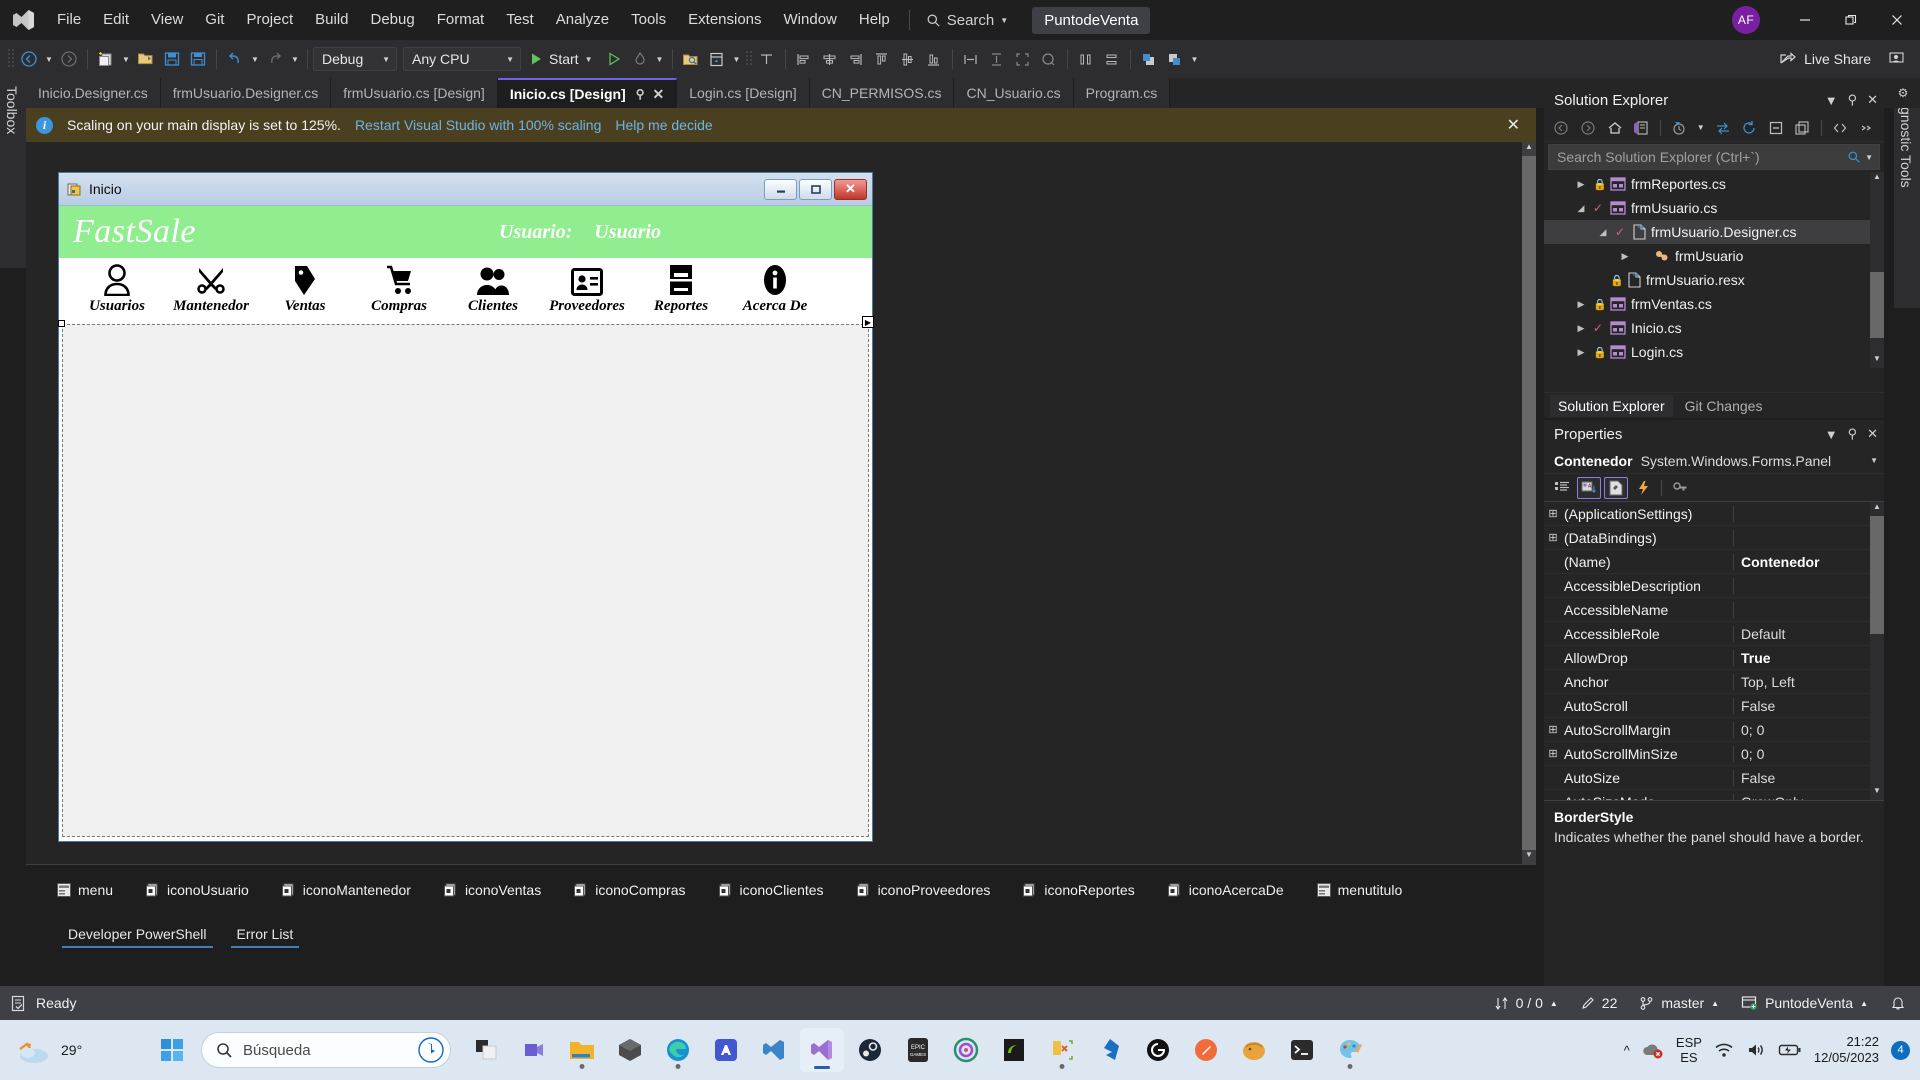  Describe the element at coordinates (934, 59) in the screenshot. I see `align-bottoms-button` at that location.